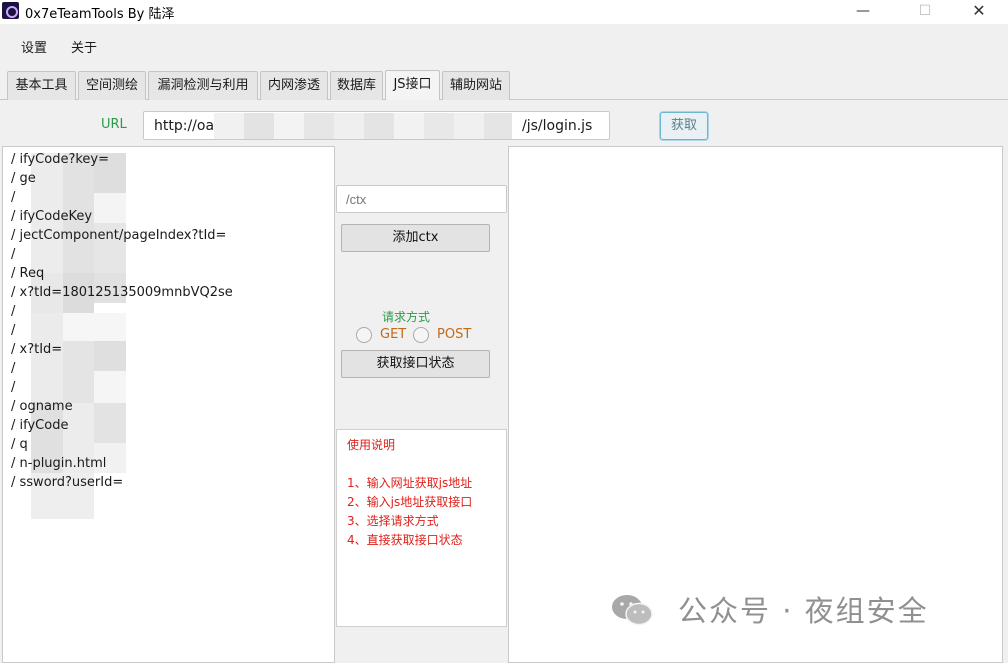 The image size is (1008, 663). I want to click on get-radio-label: GET, so click(393, 334).